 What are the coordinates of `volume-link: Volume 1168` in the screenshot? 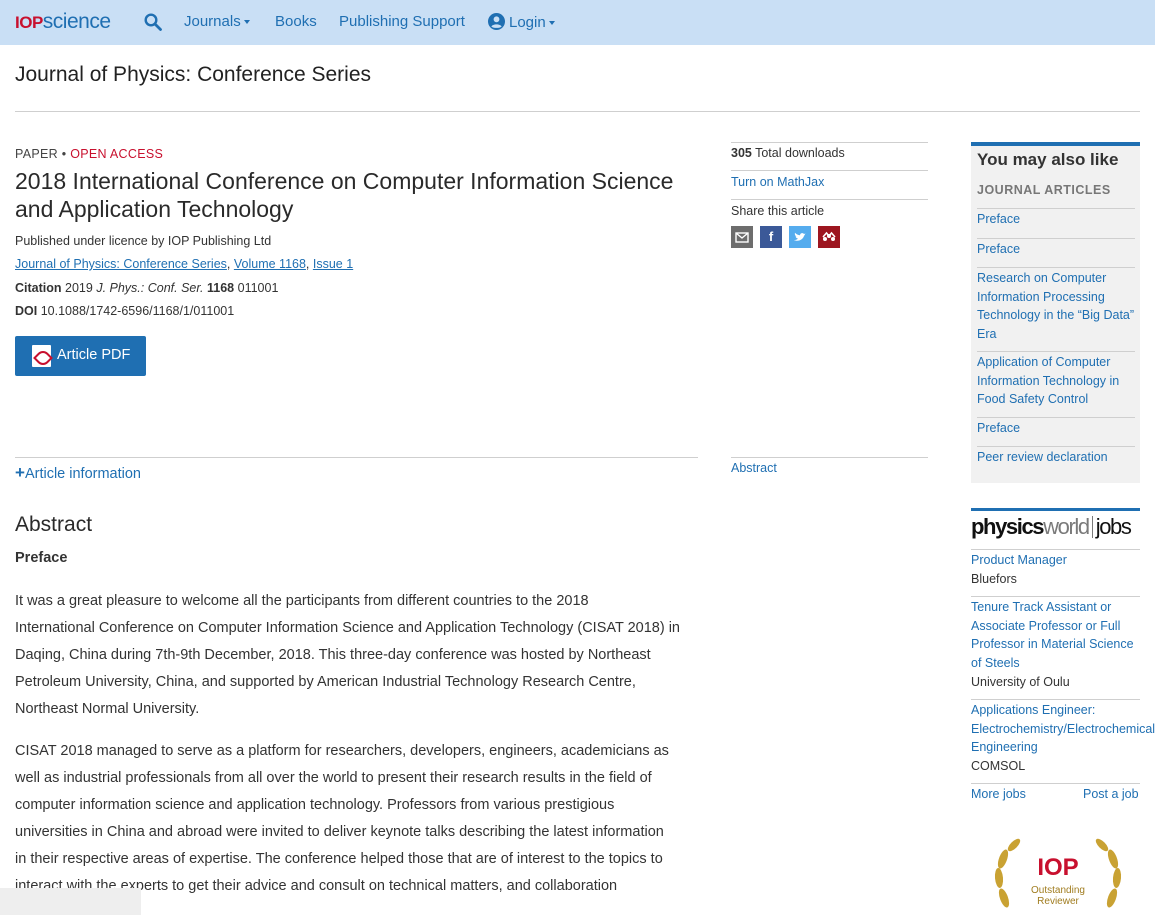 It's located at (270, 264).